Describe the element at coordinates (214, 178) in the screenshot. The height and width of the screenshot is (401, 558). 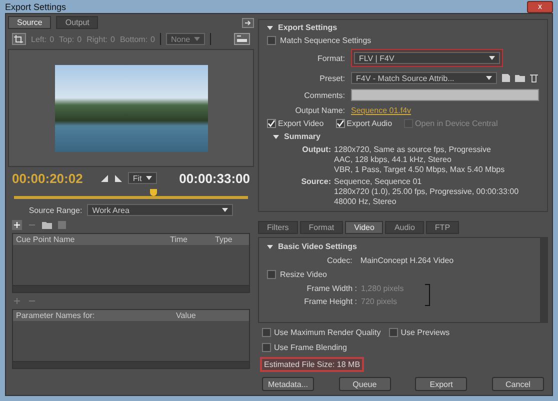
I see `duration-timecode: 00:00:33:00` at that location.